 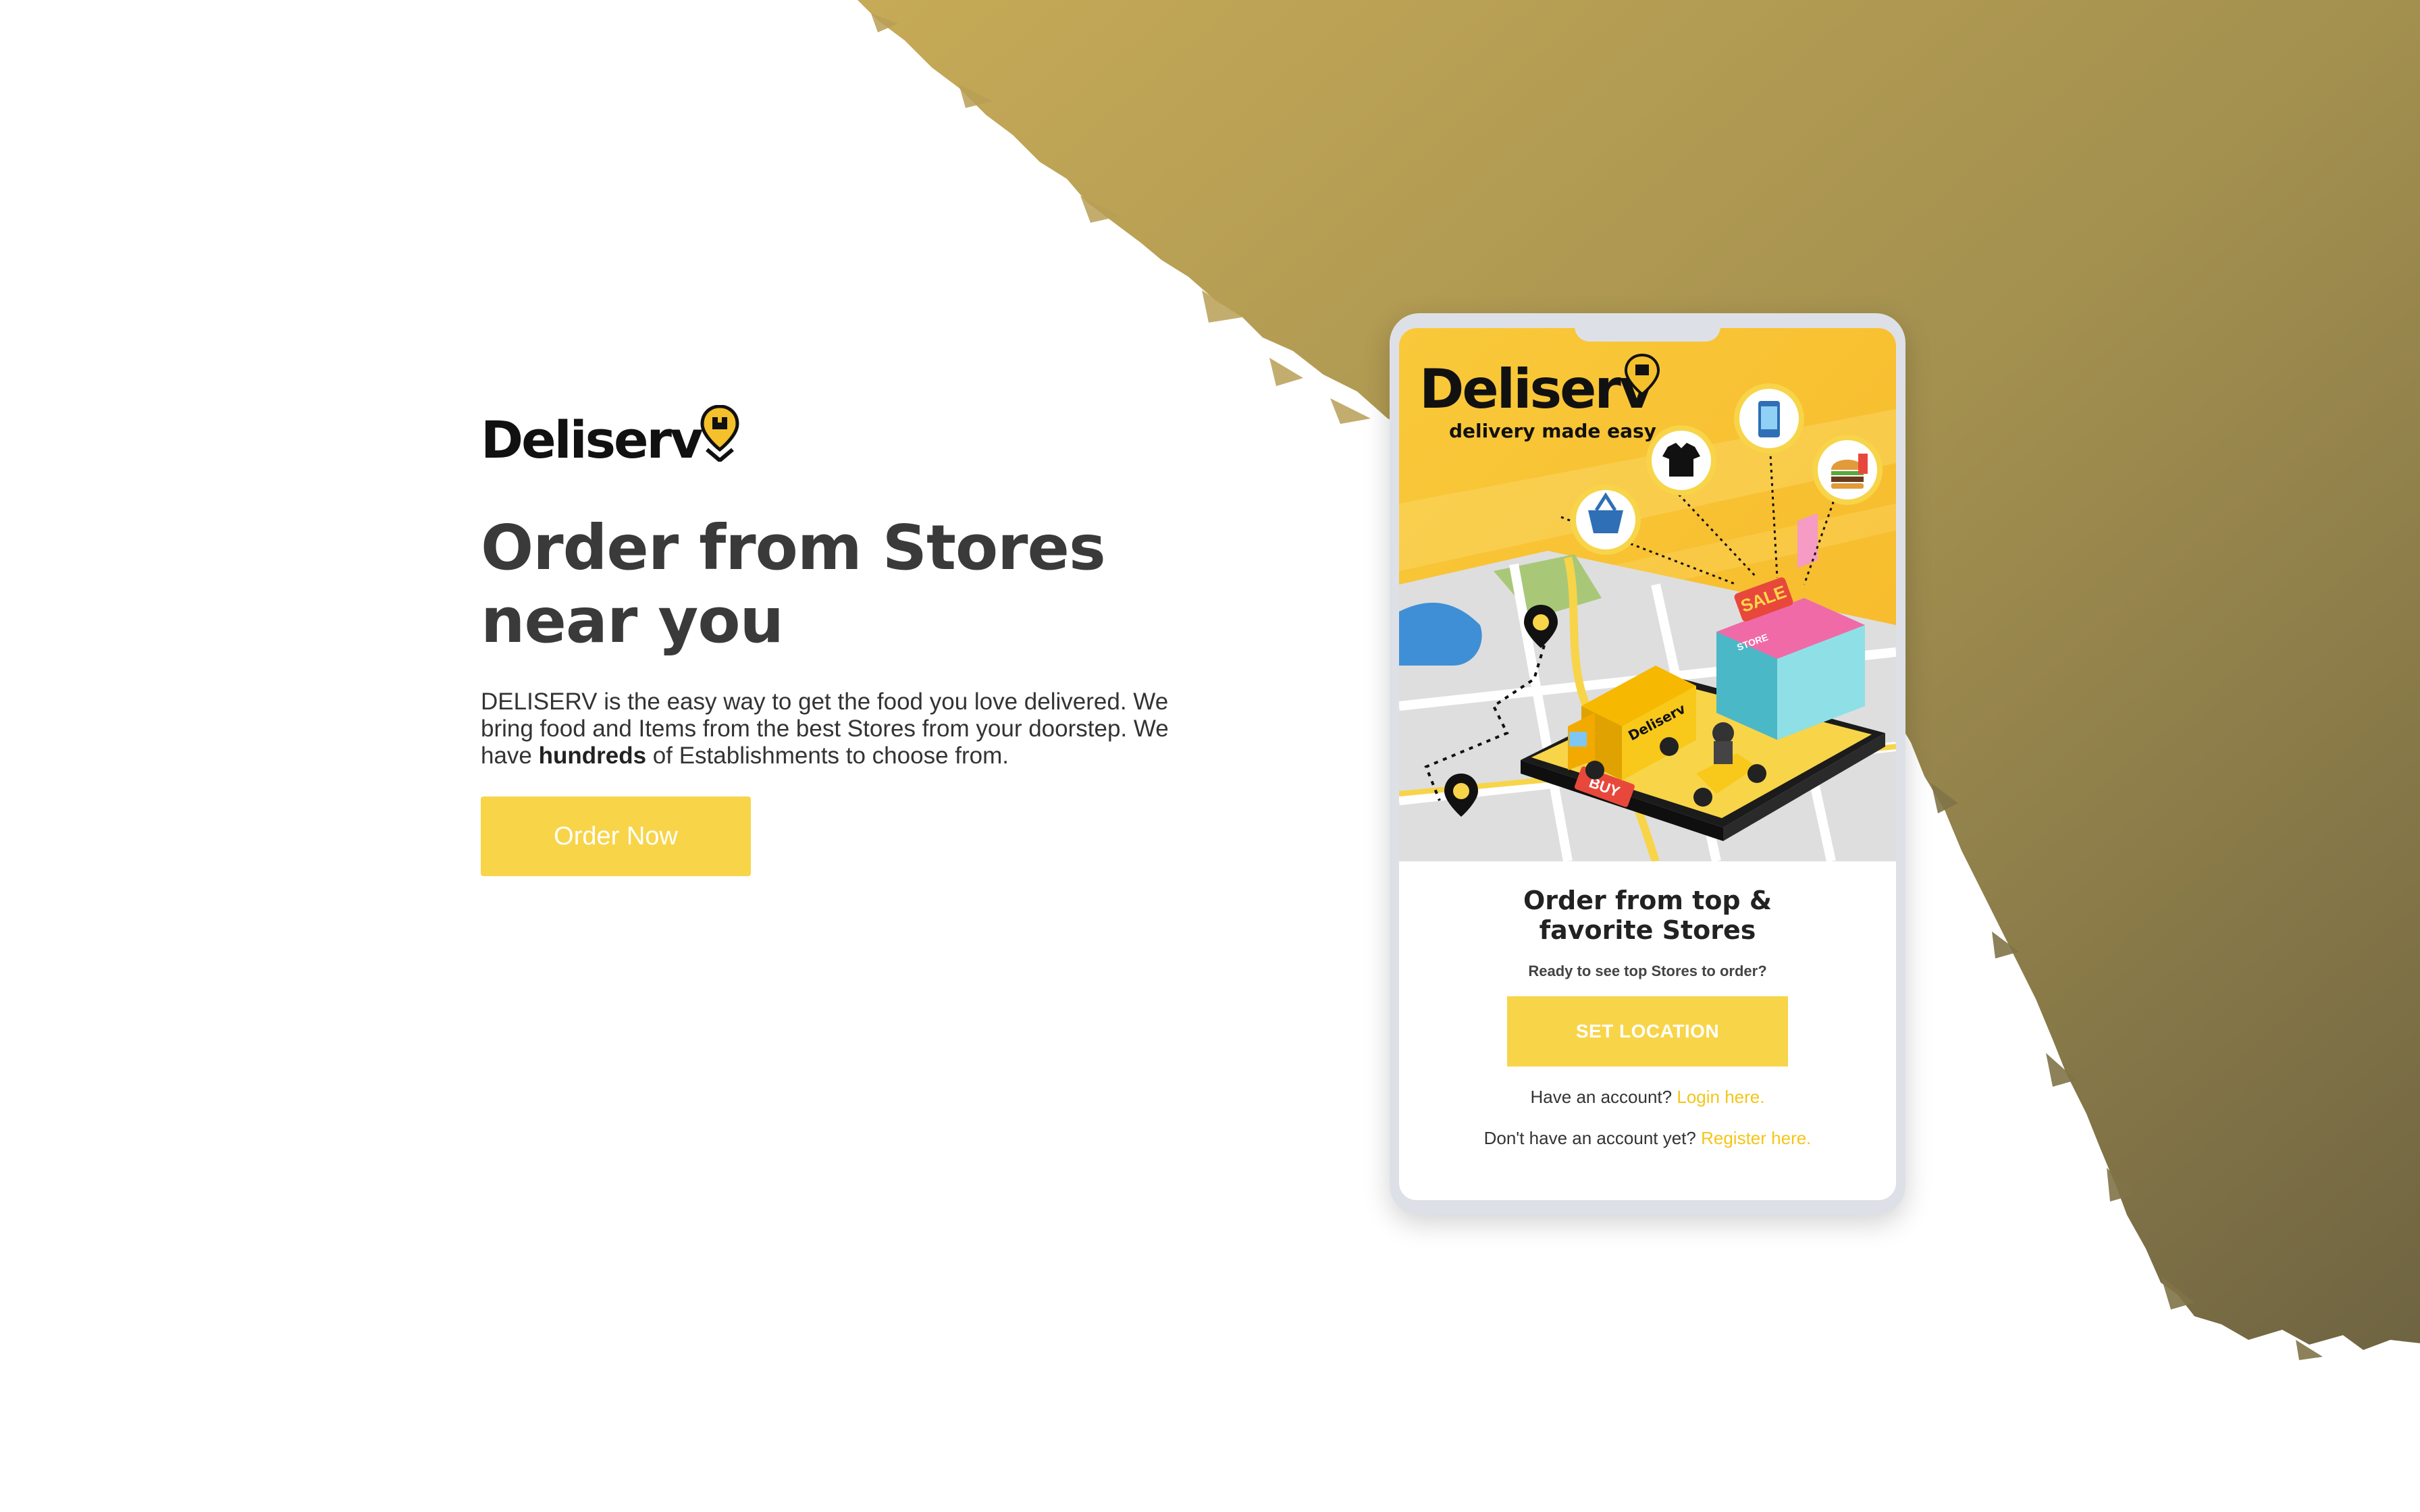 What do you see at coordinates (1681, 460) in the screenshot?
I see `tshirt-icon` at bounding box center [1681, 460].